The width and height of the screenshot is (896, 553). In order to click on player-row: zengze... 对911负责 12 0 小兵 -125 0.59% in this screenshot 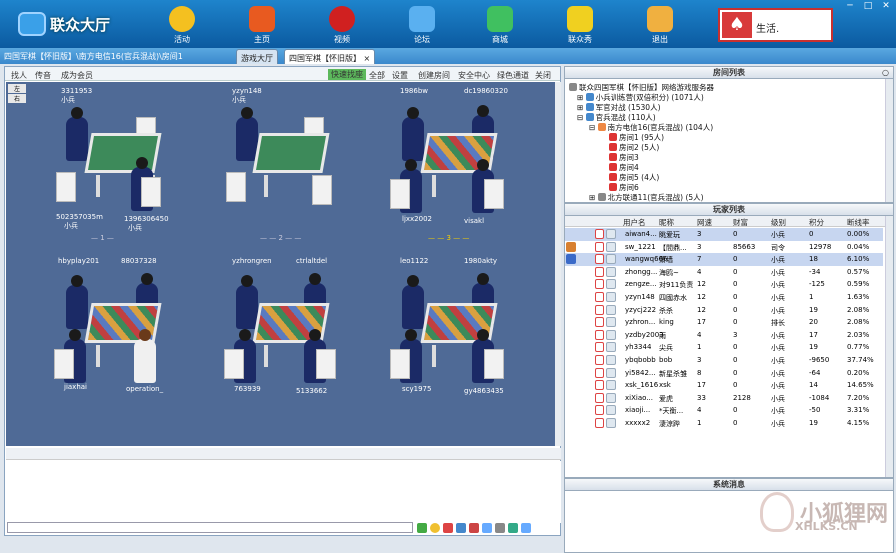, I will do `click(724, 284)`.